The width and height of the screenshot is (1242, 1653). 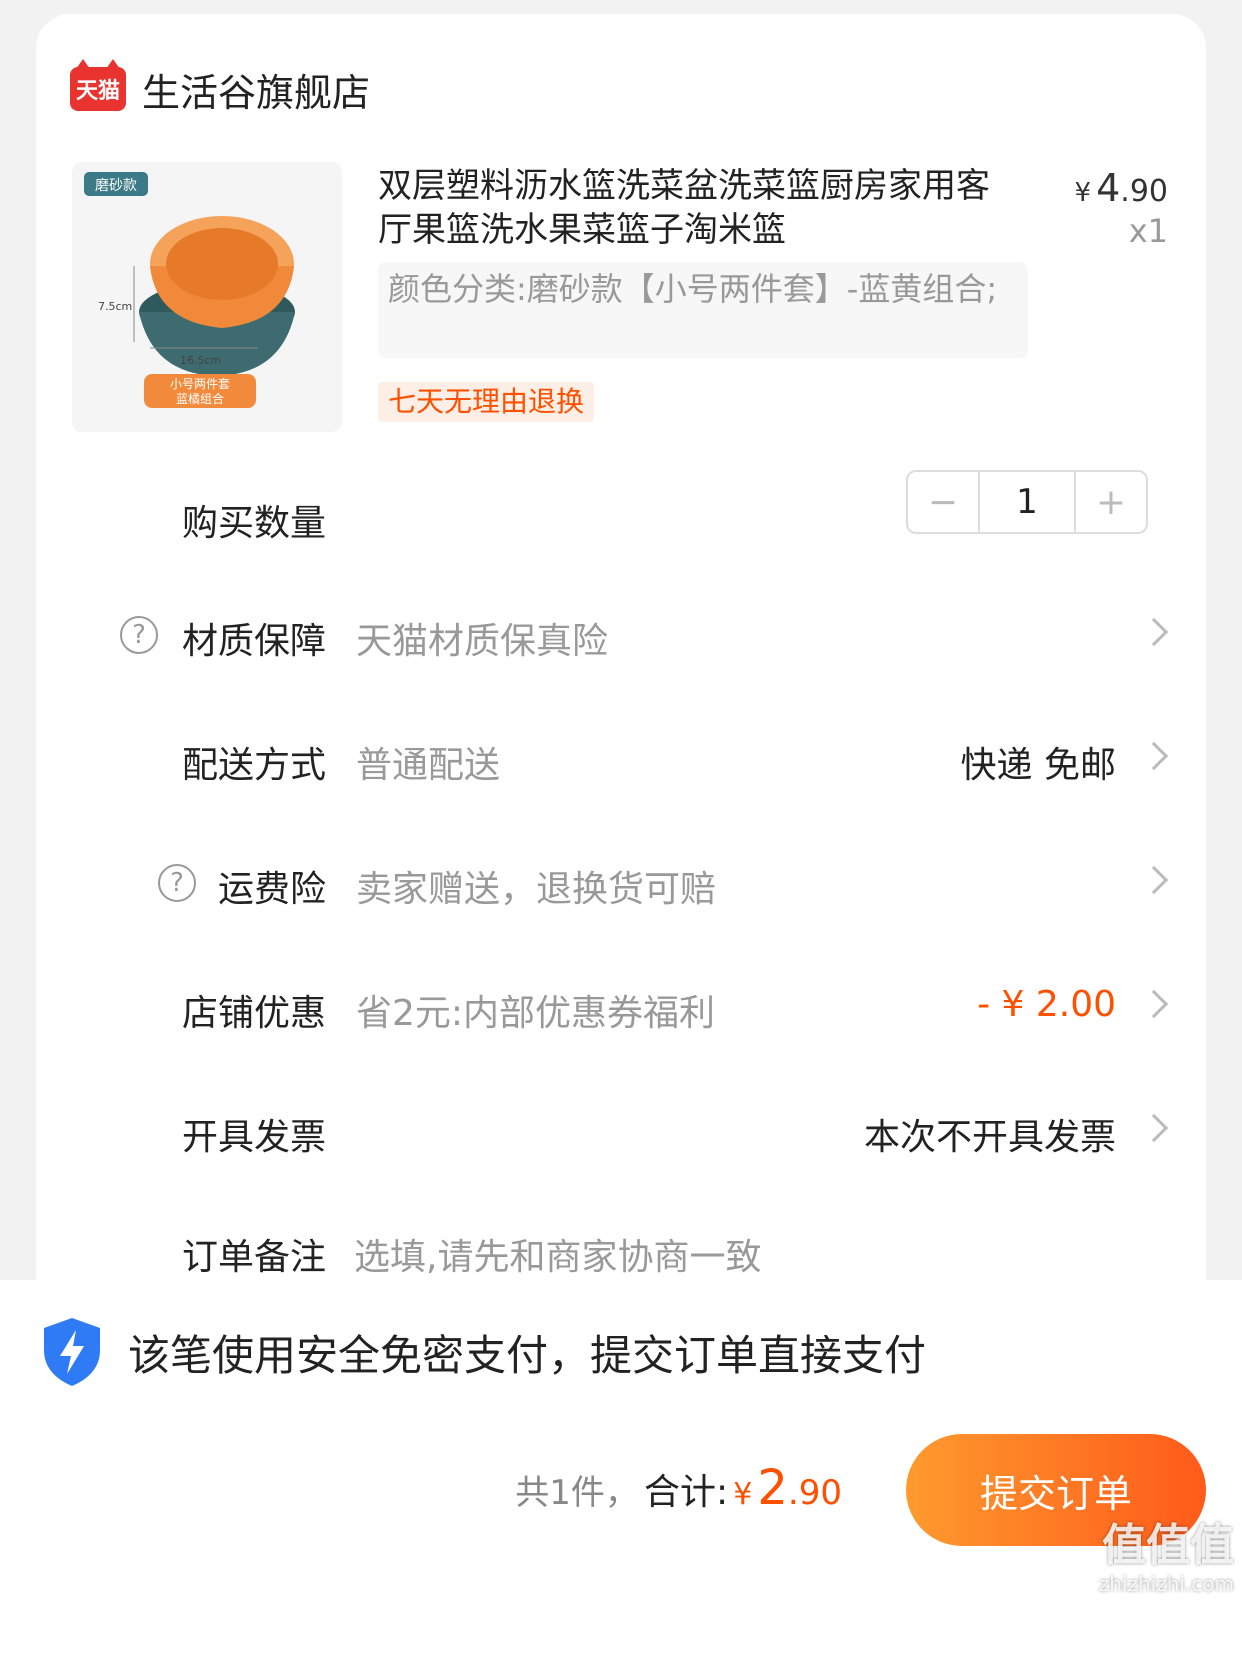 What do you see at coordinates (989, 1137) in the screenshot?
I see `invoice-value: 本次不开具发票` at bounding box center [989, 1137].